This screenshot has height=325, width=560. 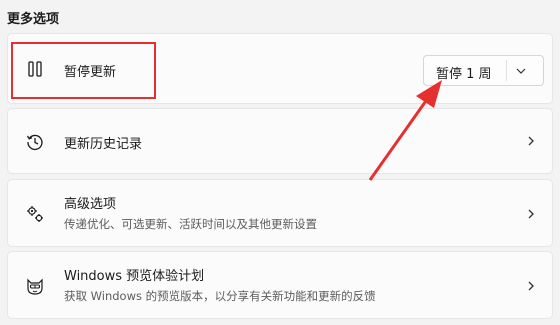 What do you see at coordinates (33, 19) in the screenshot?
I see `section-title: 更多选项` at bounding box center [33, 19].